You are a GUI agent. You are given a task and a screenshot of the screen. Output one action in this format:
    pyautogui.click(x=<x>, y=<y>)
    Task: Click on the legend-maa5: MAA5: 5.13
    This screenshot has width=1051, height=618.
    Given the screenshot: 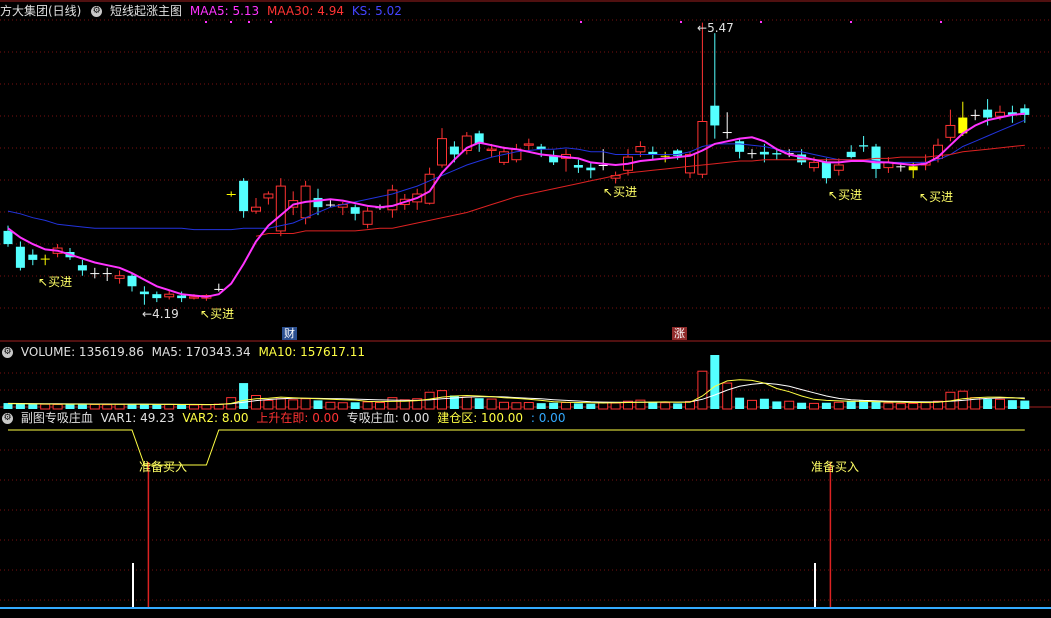 What is the action you would take?
    pyautogui.click(x=224, y=11)
    